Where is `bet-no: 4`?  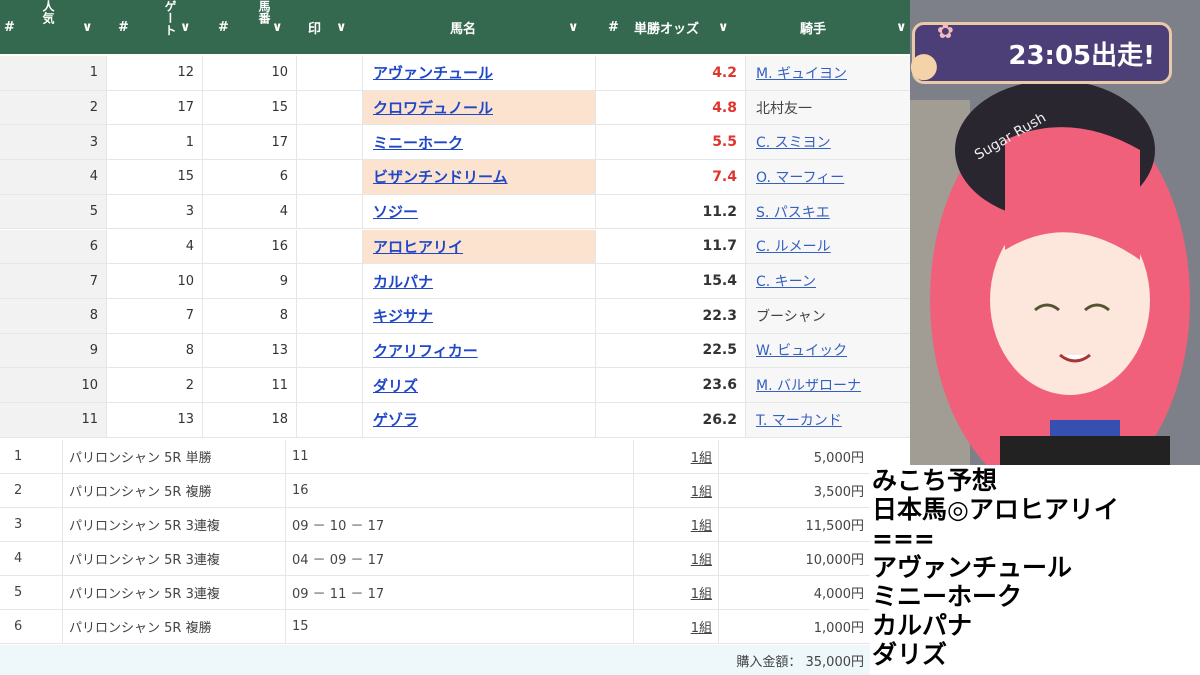
bet-no: 4 is located at coordinates (18, 558).